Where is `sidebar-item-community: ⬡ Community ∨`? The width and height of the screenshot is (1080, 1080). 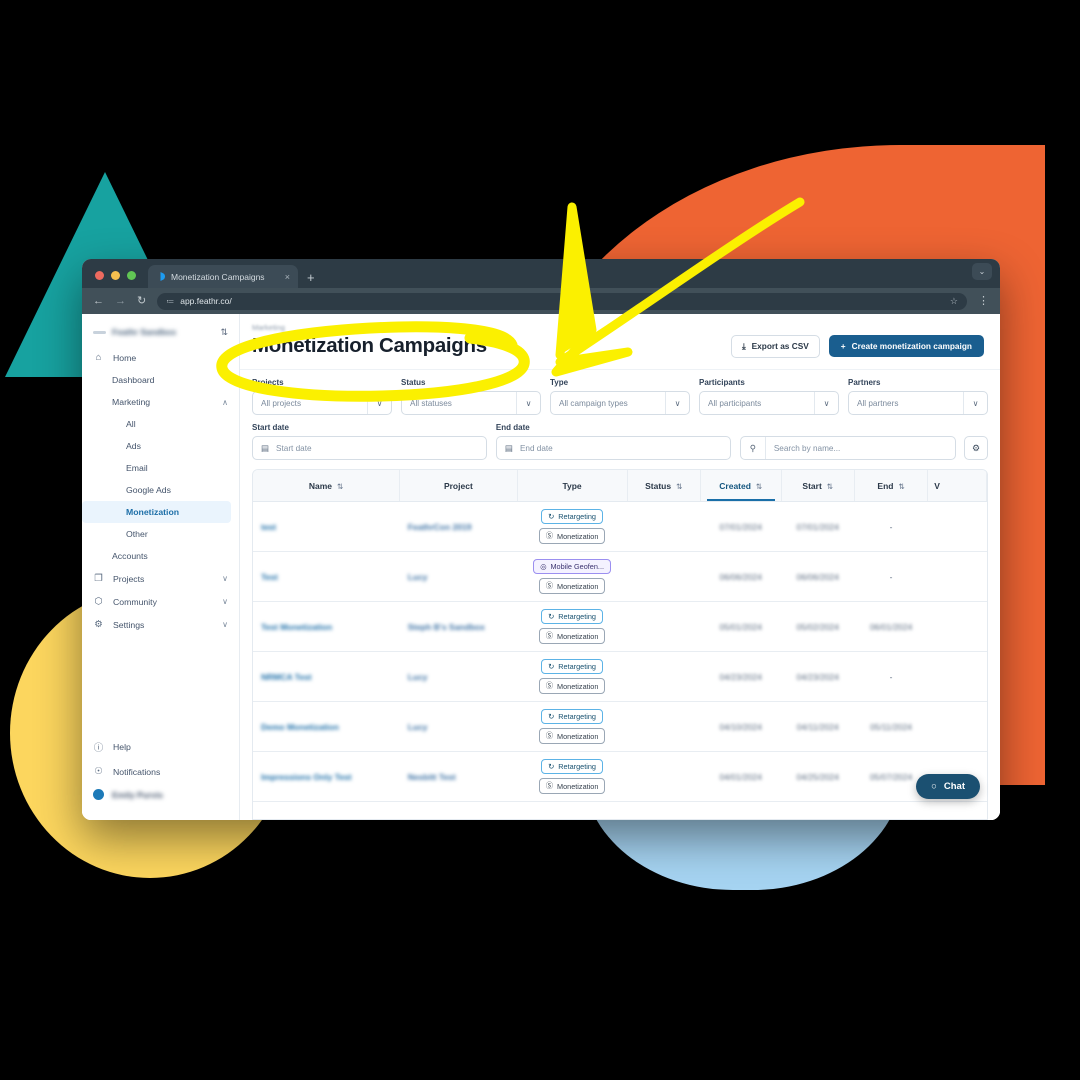 sidebar-item-community: ⬡ Community ∨ is located at coordinates (160, 601).